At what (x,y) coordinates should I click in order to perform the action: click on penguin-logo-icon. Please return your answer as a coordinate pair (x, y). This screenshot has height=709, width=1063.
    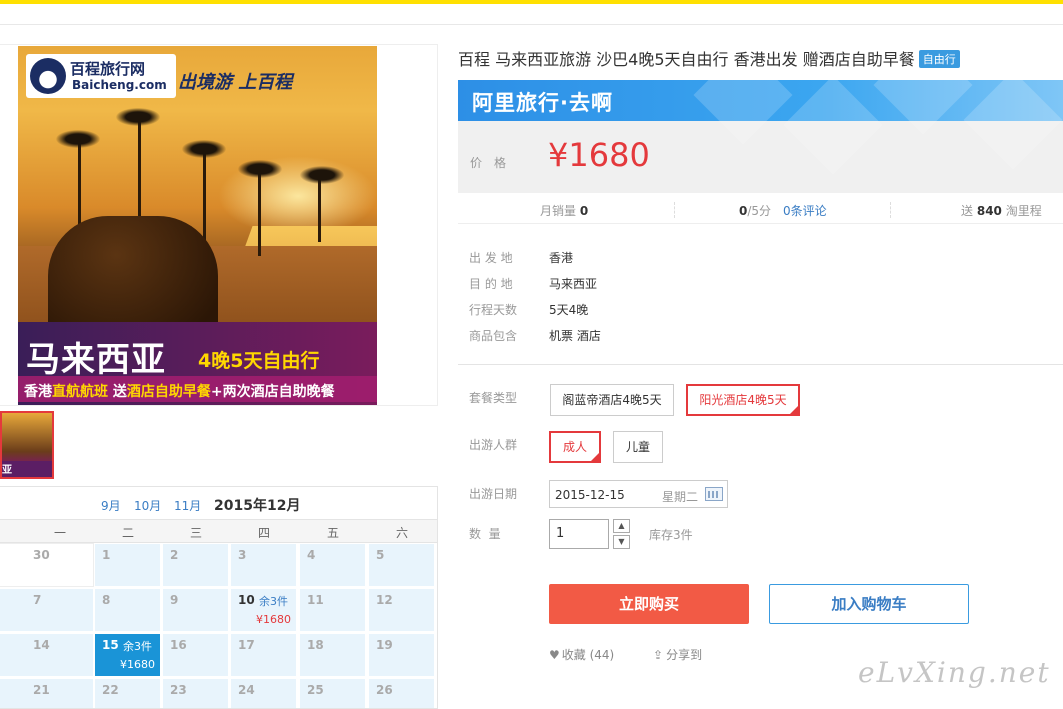
    Looking at the image, I should click on (48, 76).